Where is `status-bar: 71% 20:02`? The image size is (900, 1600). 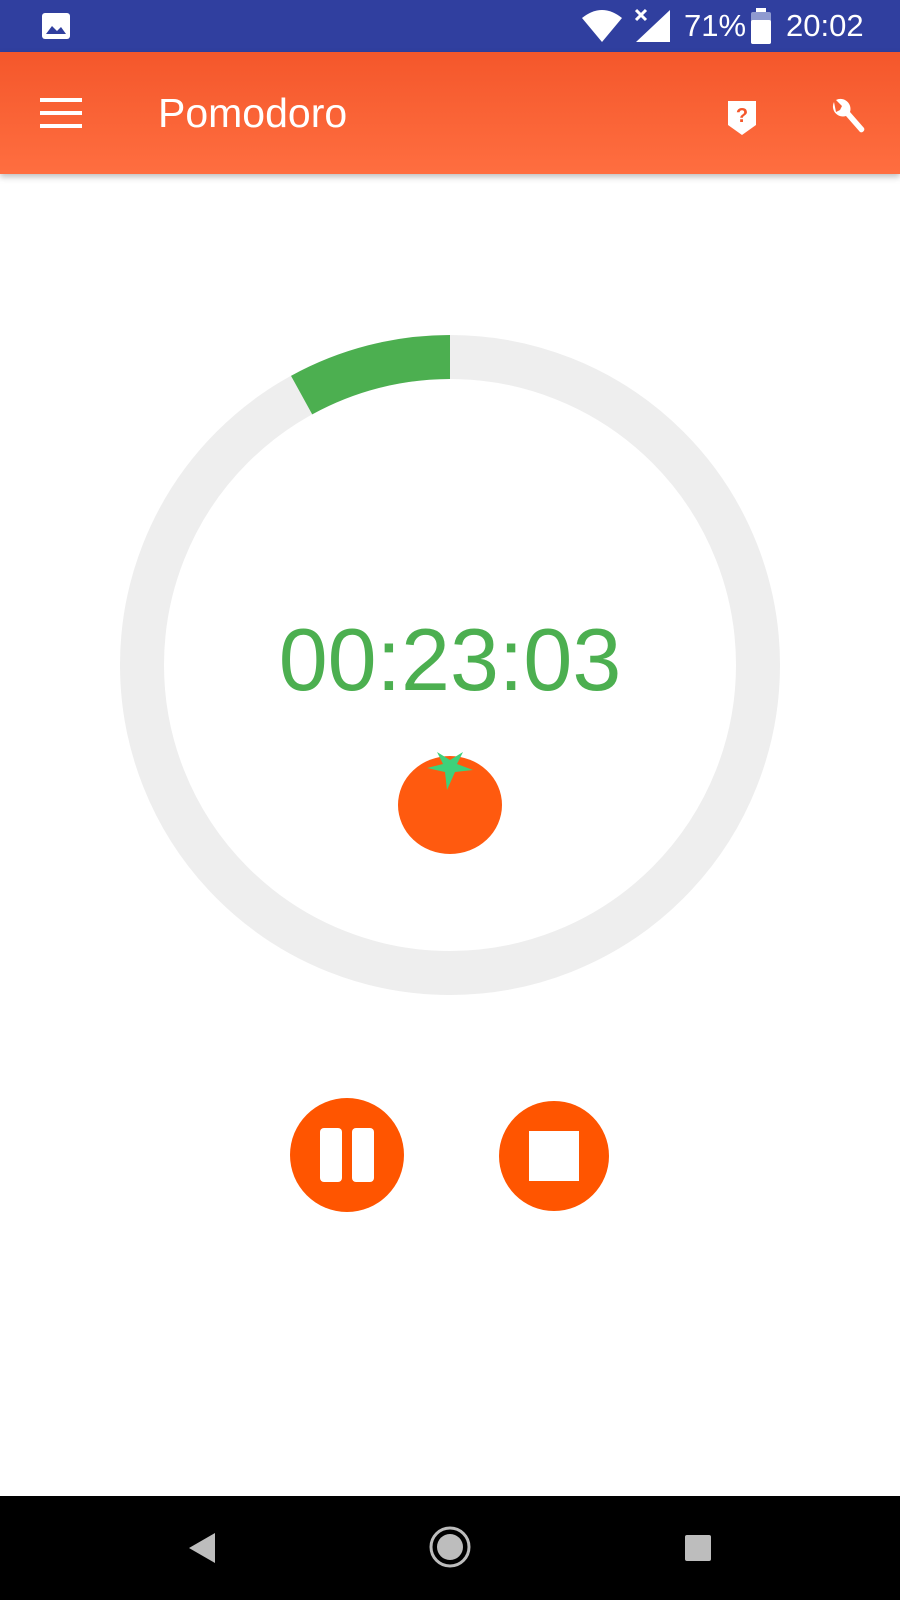 status-bar: 71% 20:02 is located at coordinates (450, 26).